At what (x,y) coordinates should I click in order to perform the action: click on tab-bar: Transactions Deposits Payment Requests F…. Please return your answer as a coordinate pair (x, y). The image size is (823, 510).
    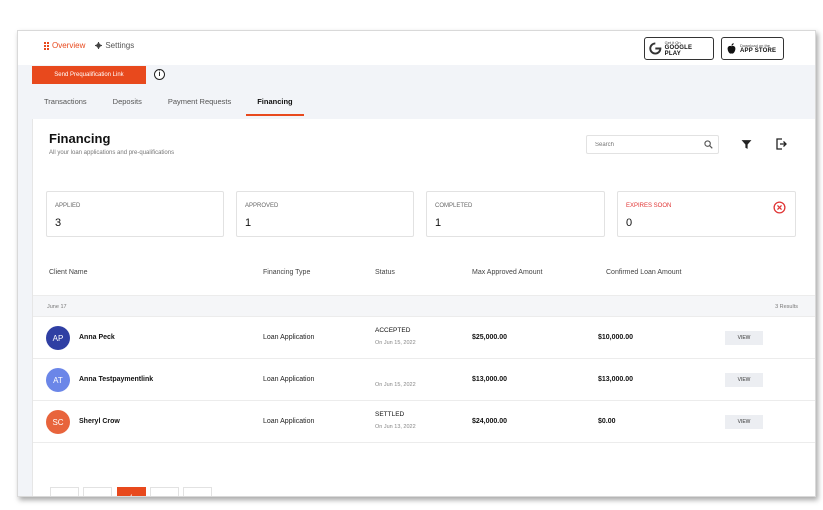
    Looking at the image, I should click on (187, 106).